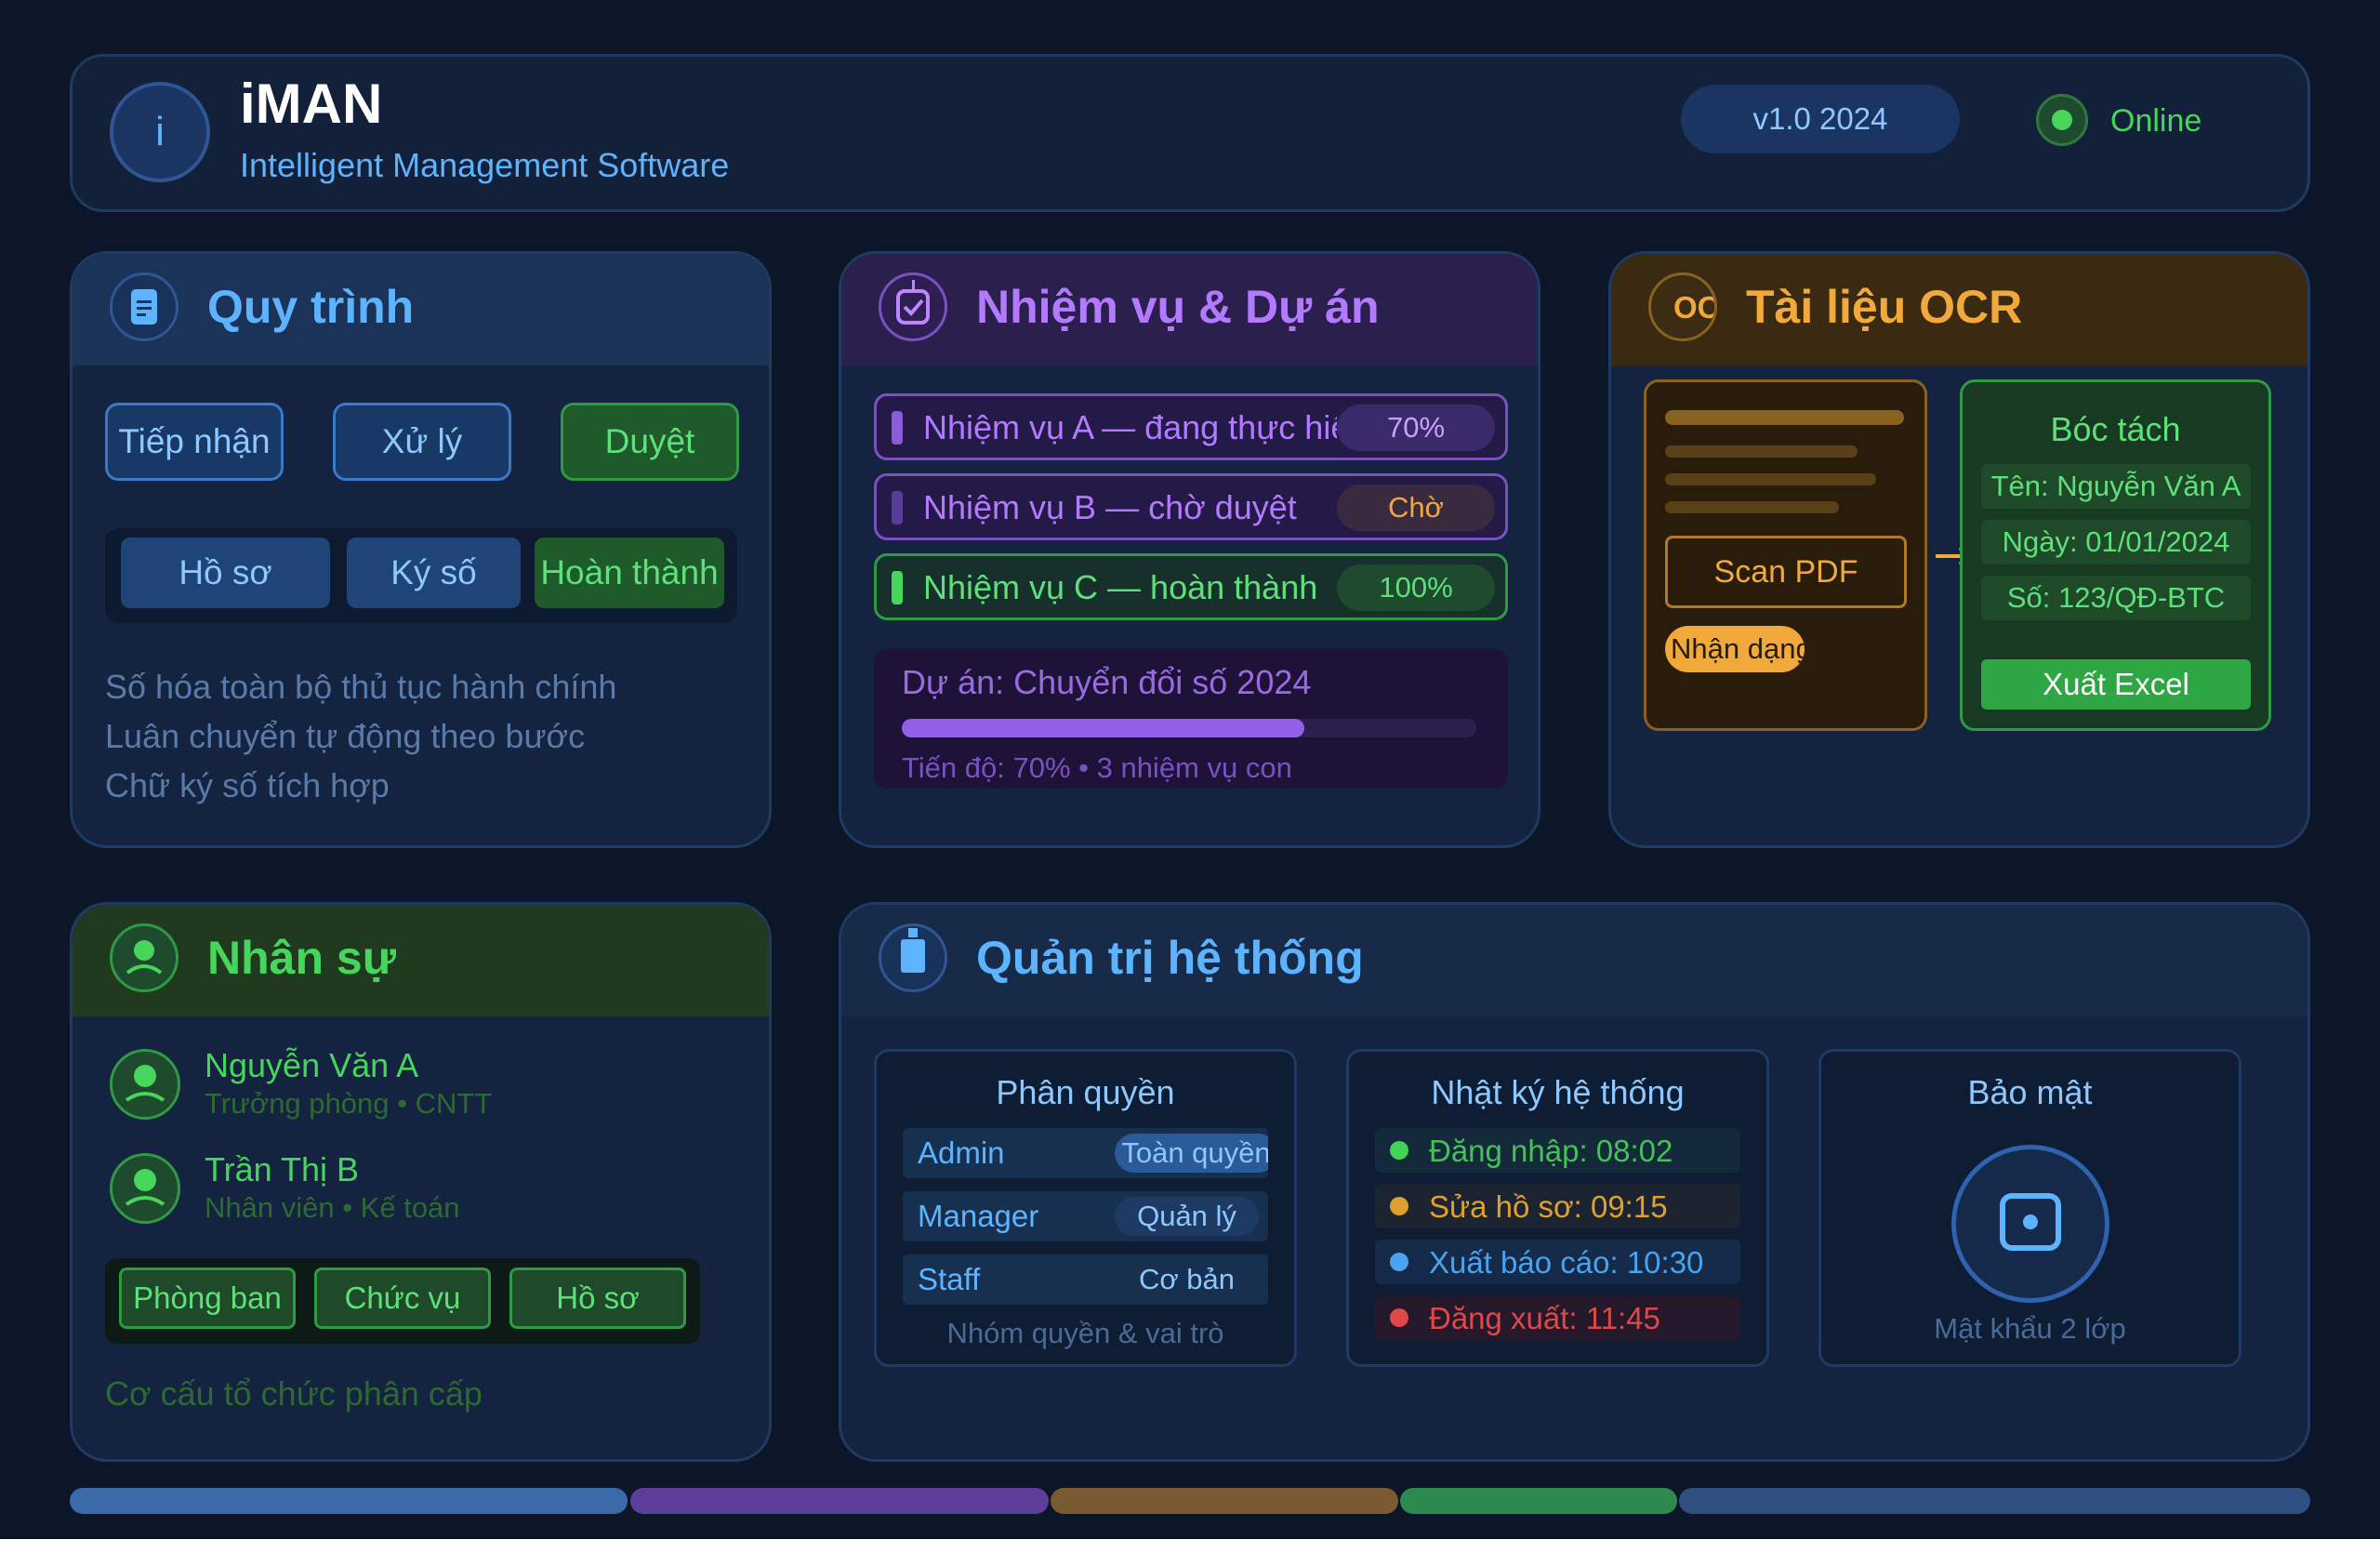 This screenshot has height=1553, width=2380. I want to click on ocr-icon-text: OCR, so click(1693, 307).